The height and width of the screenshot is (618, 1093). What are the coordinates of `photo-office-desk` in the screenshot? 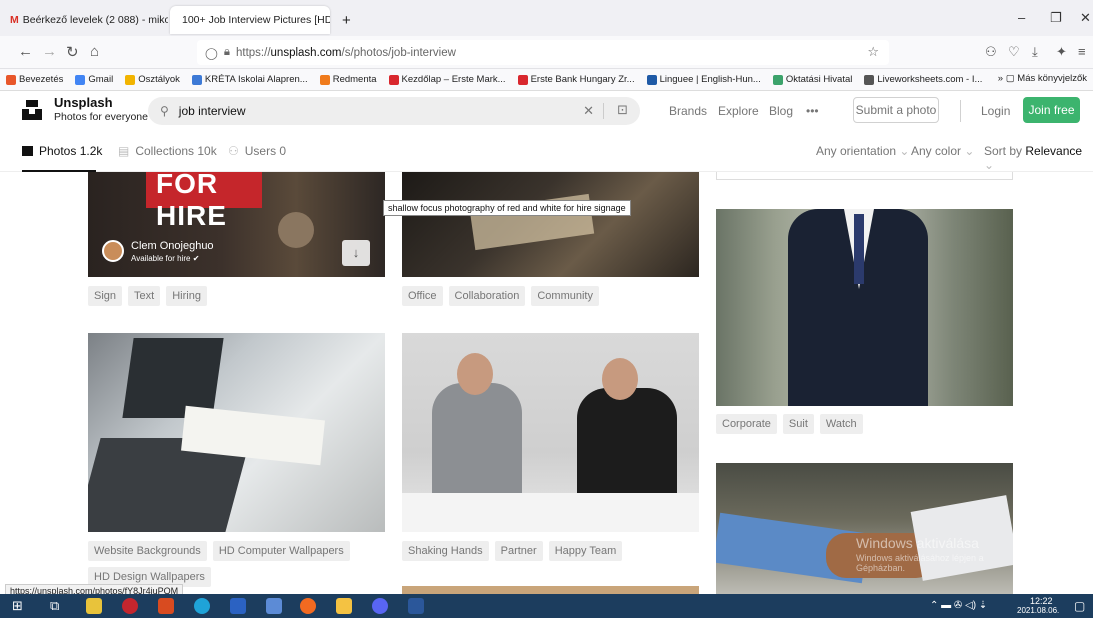 It's located at (550, 224).